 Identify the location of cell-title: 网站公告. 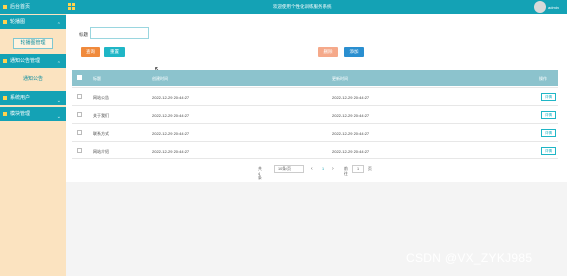
(101, 97).